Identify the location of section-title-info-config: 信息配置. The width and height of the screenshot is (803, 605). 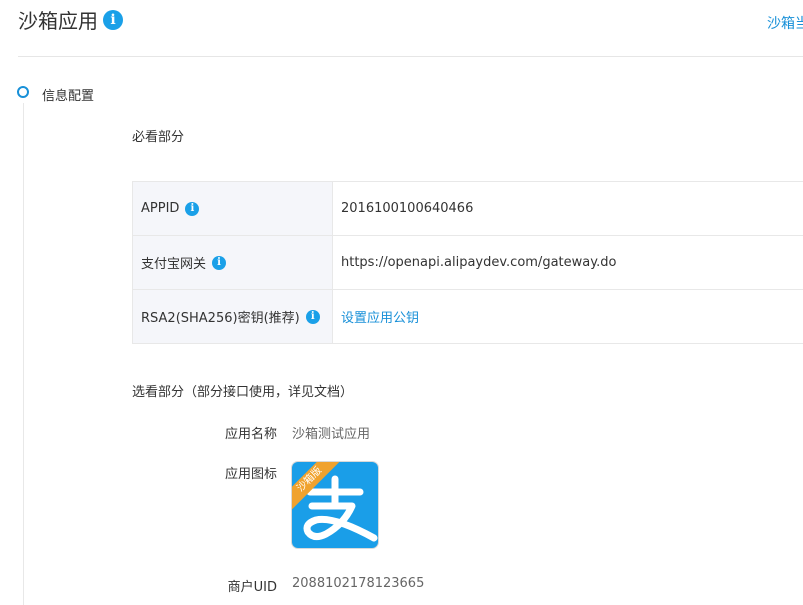
(68, 96).